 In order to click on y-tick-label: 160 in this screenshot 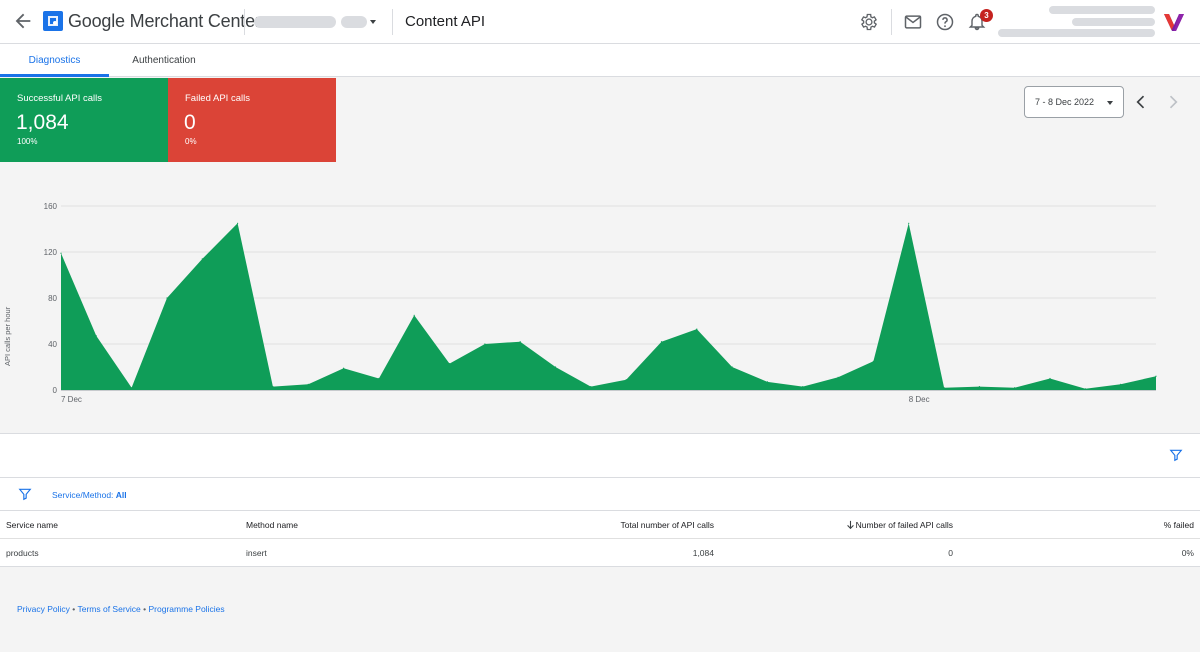, I will do `click(51, 206)`.